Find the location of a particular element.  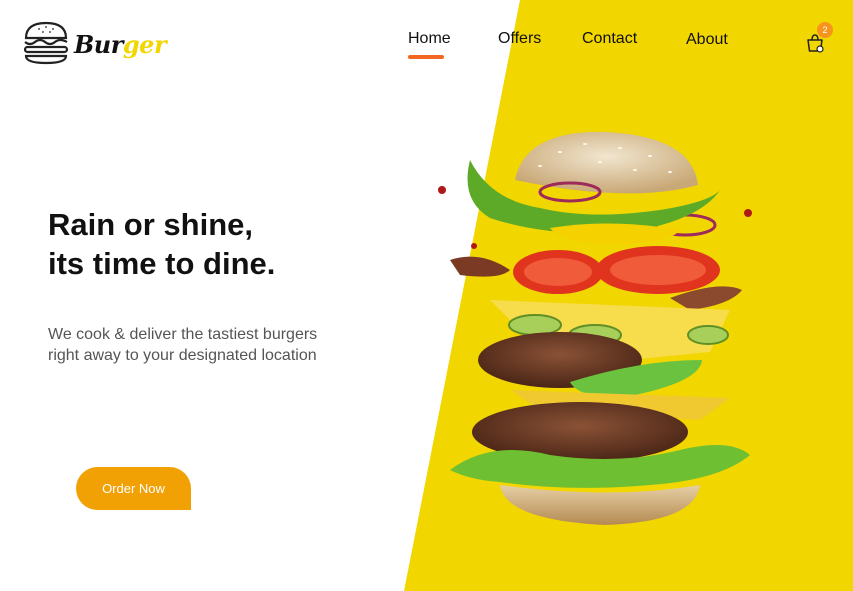

nav-offers-link: Offers is located at coordinates (519, 39).